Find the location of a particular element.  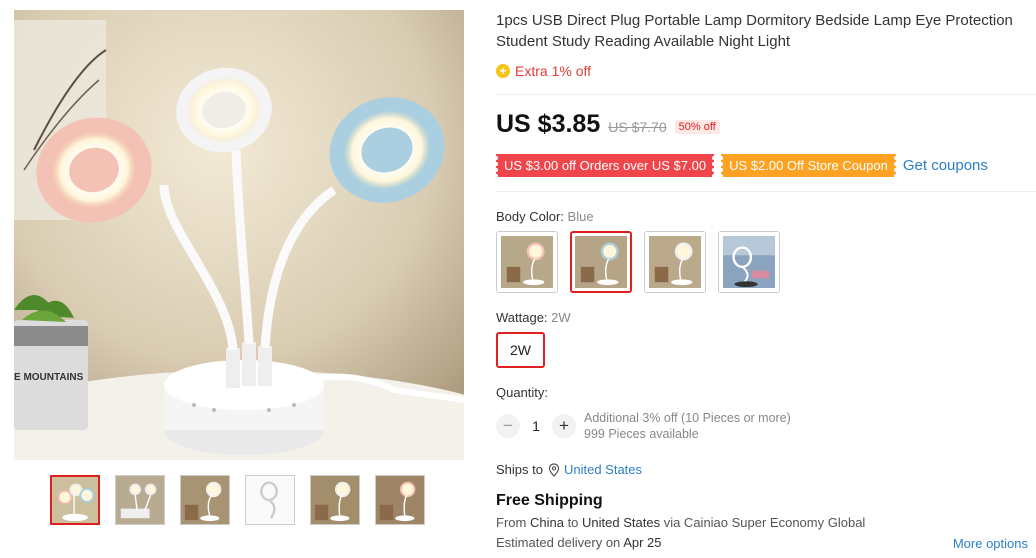

discount-badge: 50% off is located at coordinates (697, 127).